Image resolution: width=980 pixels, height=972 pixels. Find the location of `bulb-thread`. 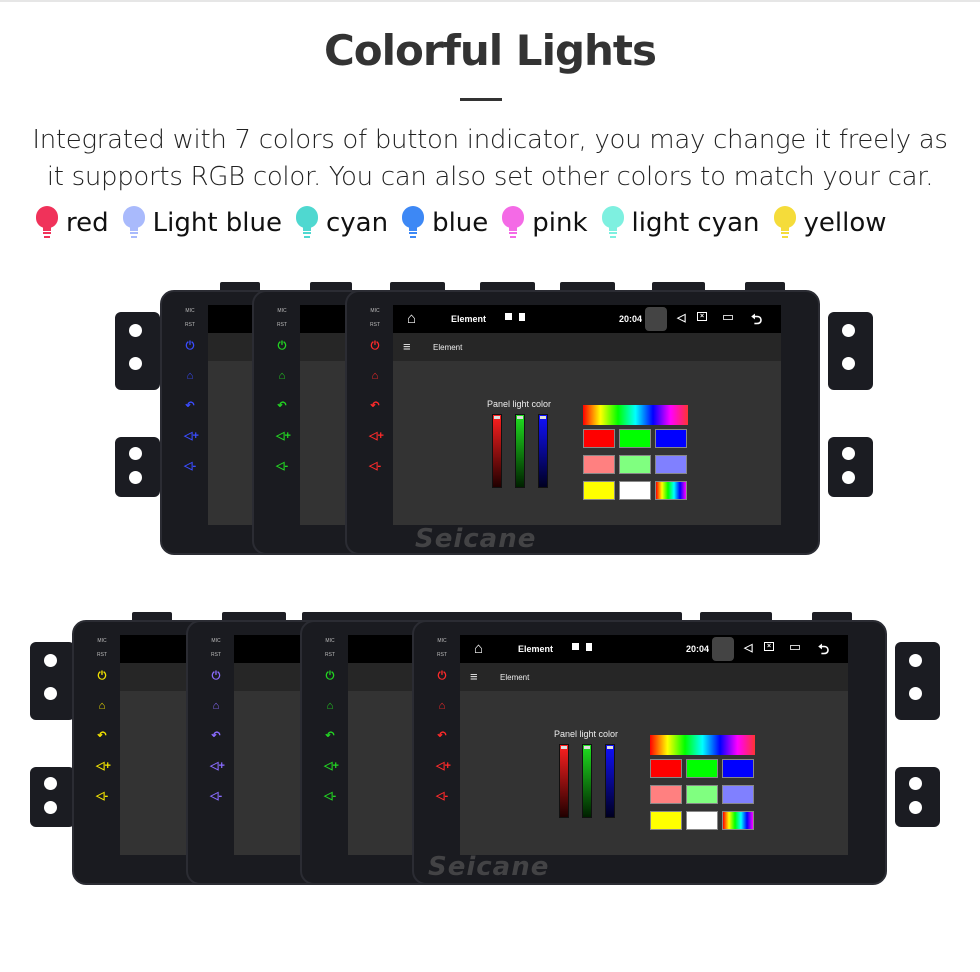

bulb-thread is located at coordinates (413, 233).